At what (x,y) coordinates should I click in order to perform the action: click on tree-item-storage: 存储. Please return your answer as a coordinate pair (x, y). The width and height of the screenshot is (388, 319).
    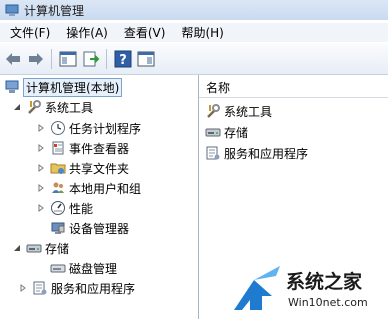
    Looking at the image, I should click on (40, 248).